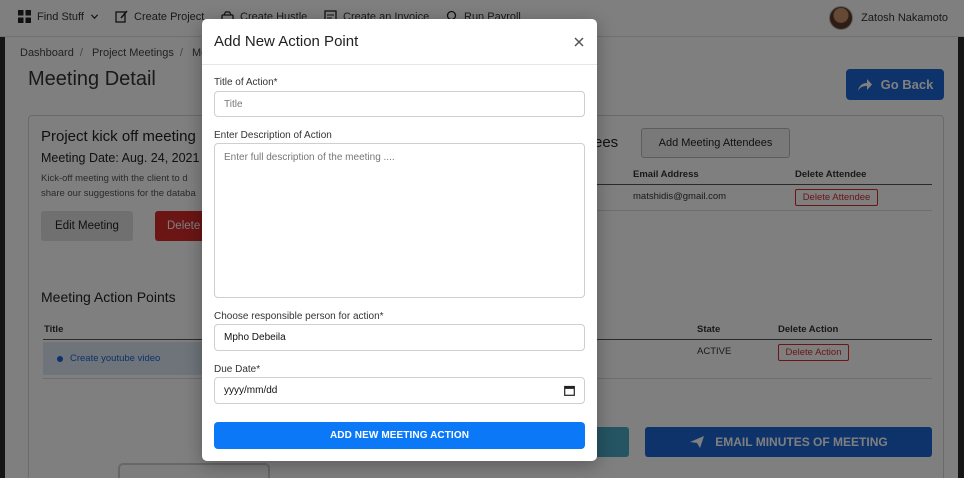  Describe the element at coordinates (286, 41) in the screenshot. I see `modal-title: Add New Action Point` at that location.